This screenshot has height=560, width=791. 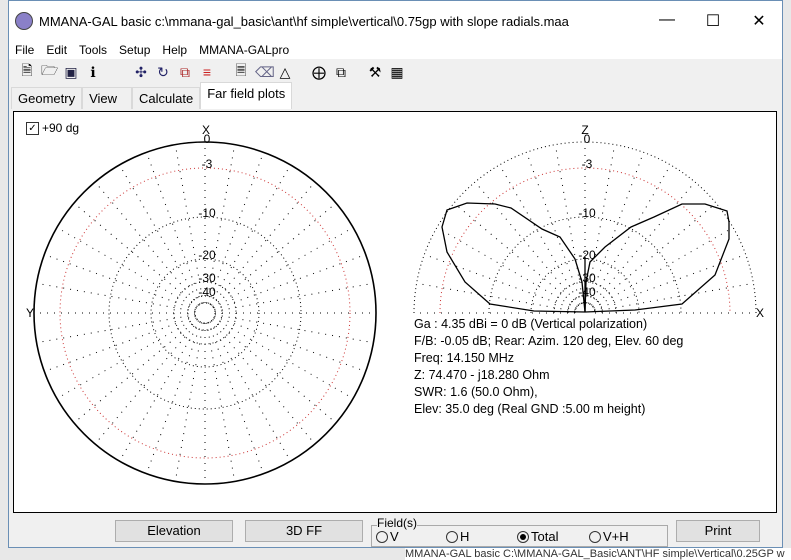 What do you see at coordinates (304, 531) in the screenshot?
I see `3d-ff-button: 3D FF` at bounding box center [304, 531].